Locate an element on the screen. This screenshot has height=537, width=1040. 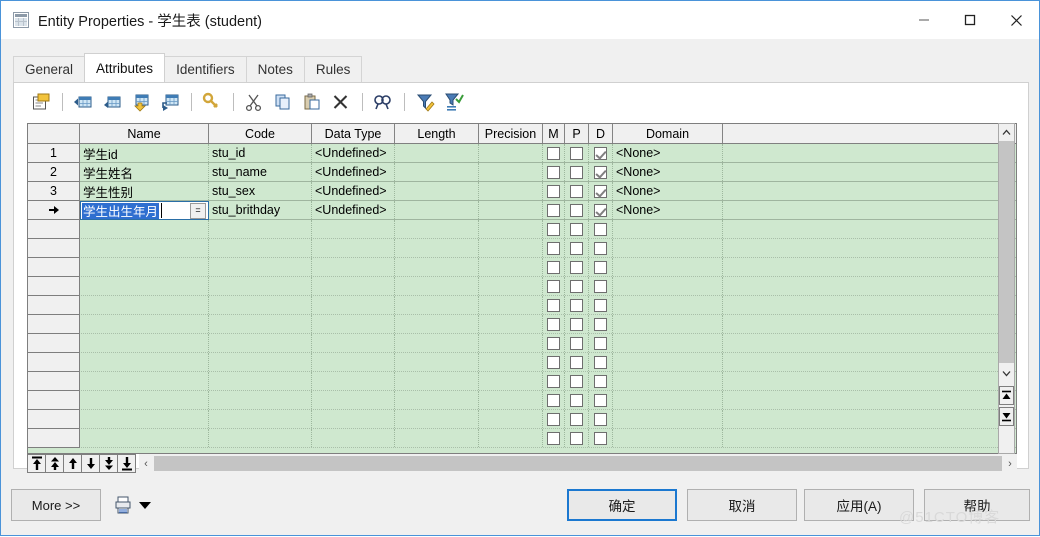
close-button is located at coordinates (1016, 20).